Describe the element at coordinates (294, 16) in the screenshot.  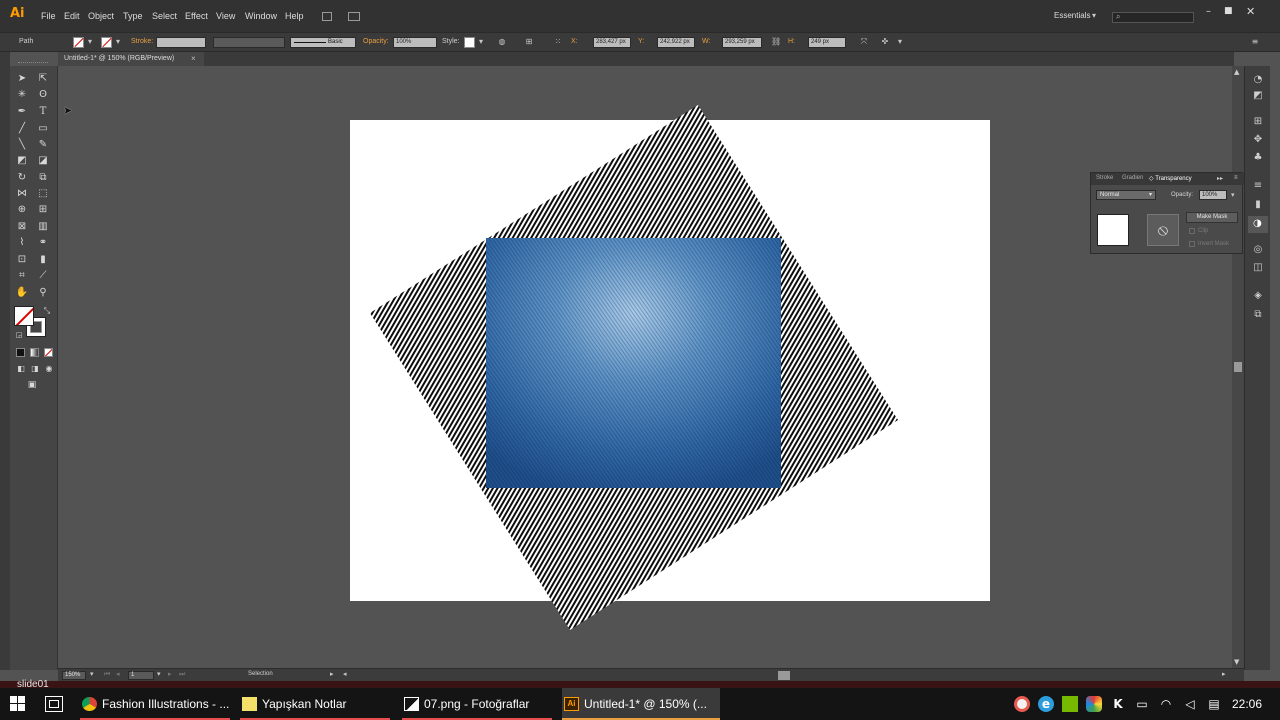
I see `menu-help: Help` at that location.